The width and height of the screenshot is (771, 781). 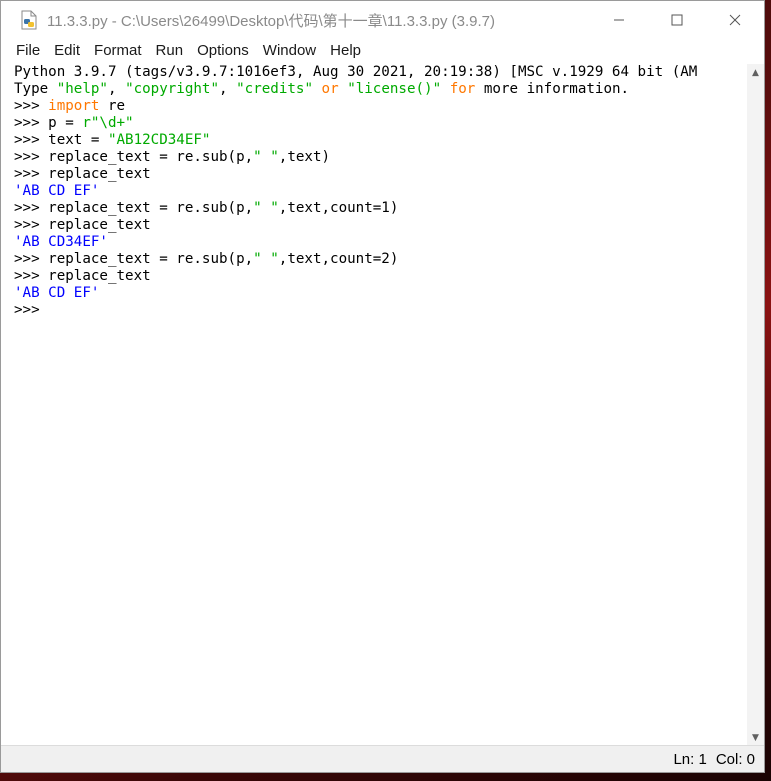 I want to click on code-token-str: "license()", so click(x=394, y=89).